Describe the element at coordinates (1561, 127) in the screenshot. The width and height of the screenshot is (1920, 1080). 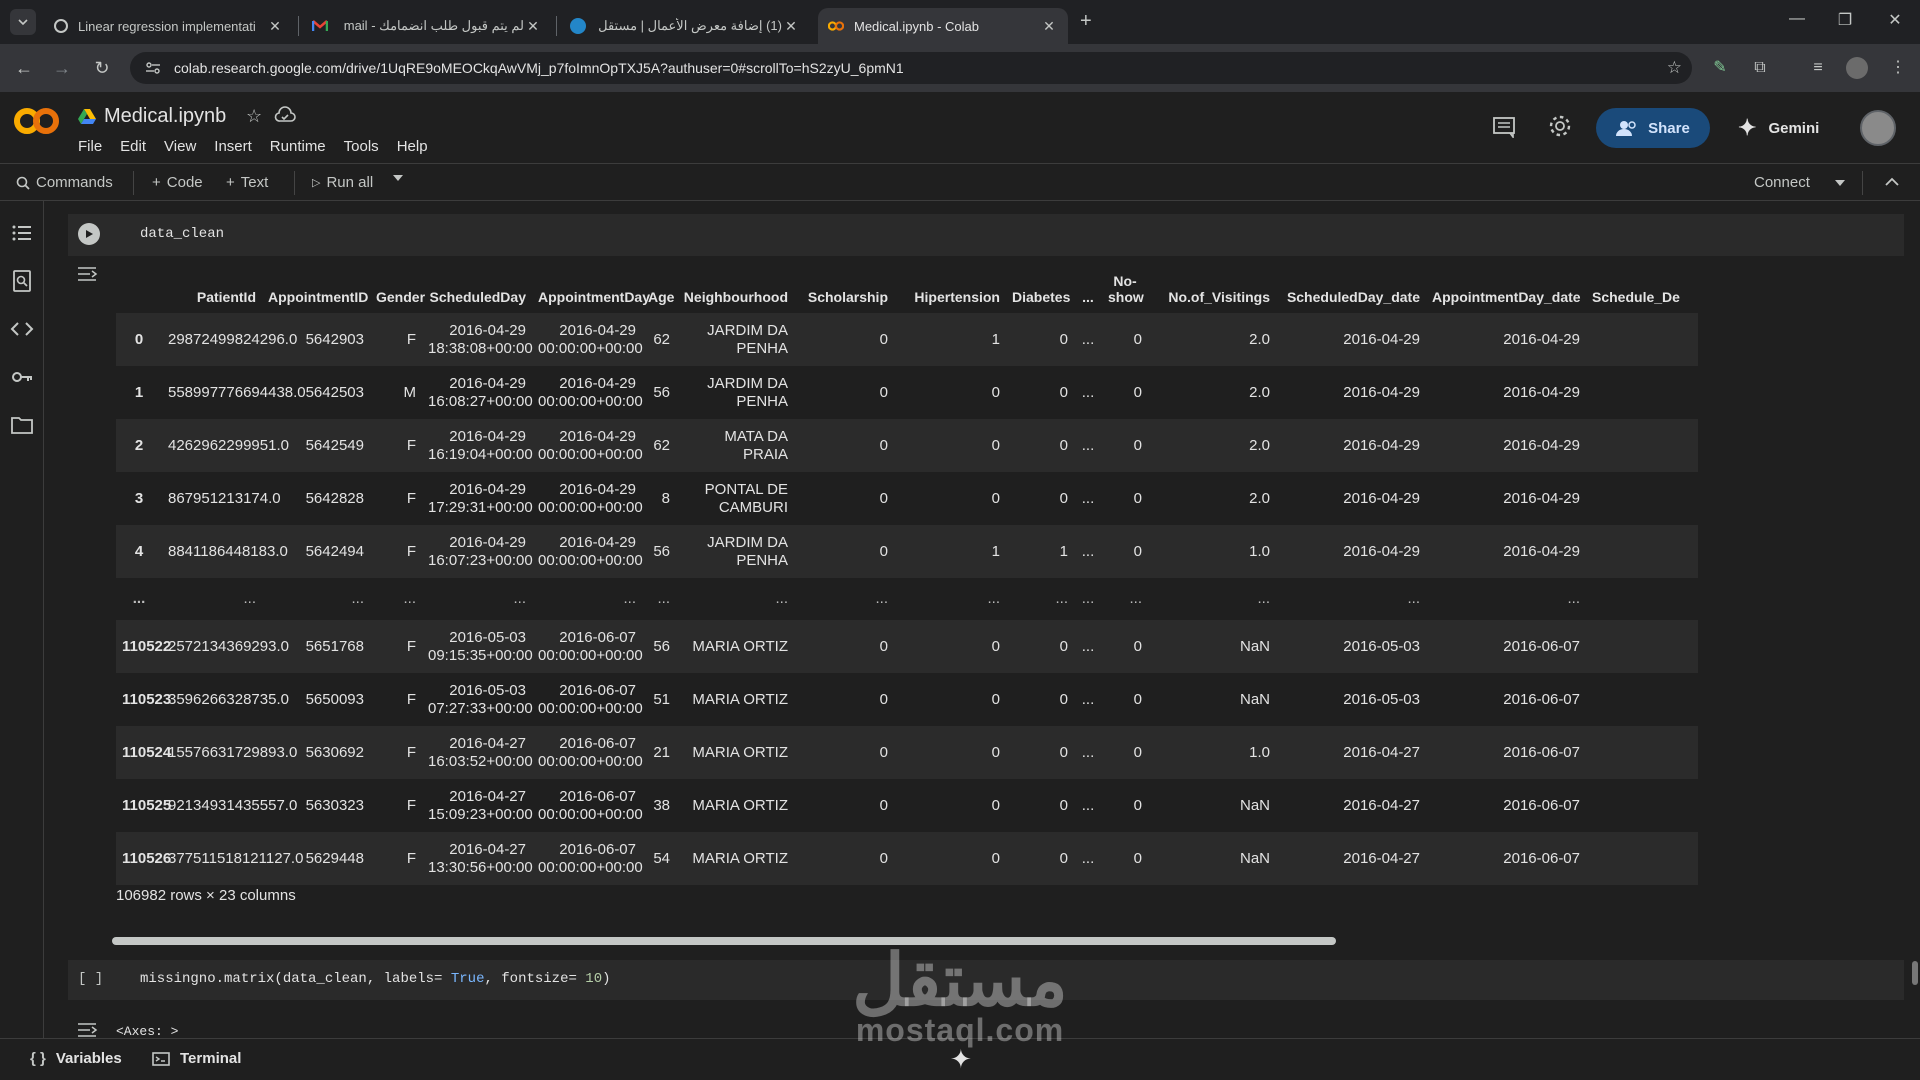
I see `settings-gear-icon` at that location.